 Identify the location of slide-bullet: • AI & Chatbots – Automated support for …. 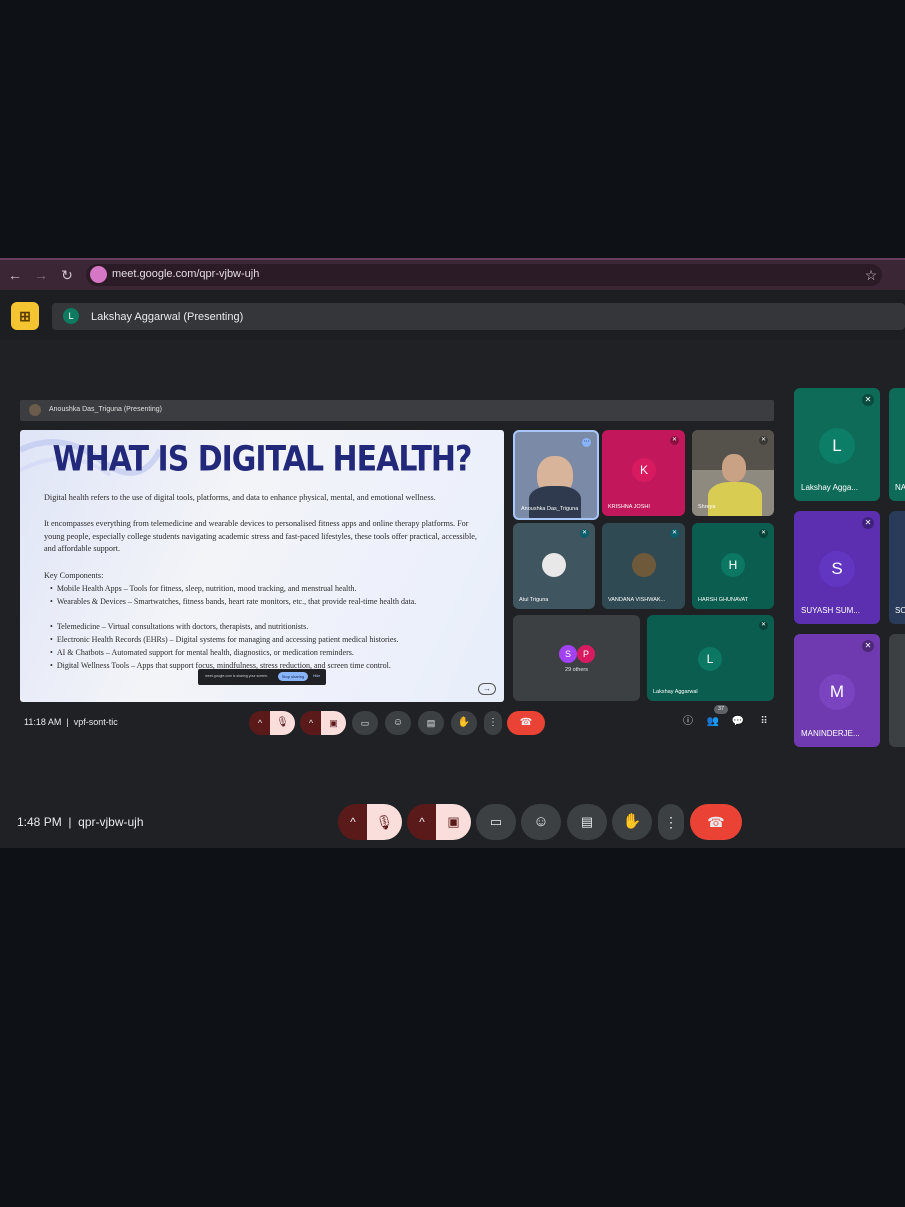
(202, 652).